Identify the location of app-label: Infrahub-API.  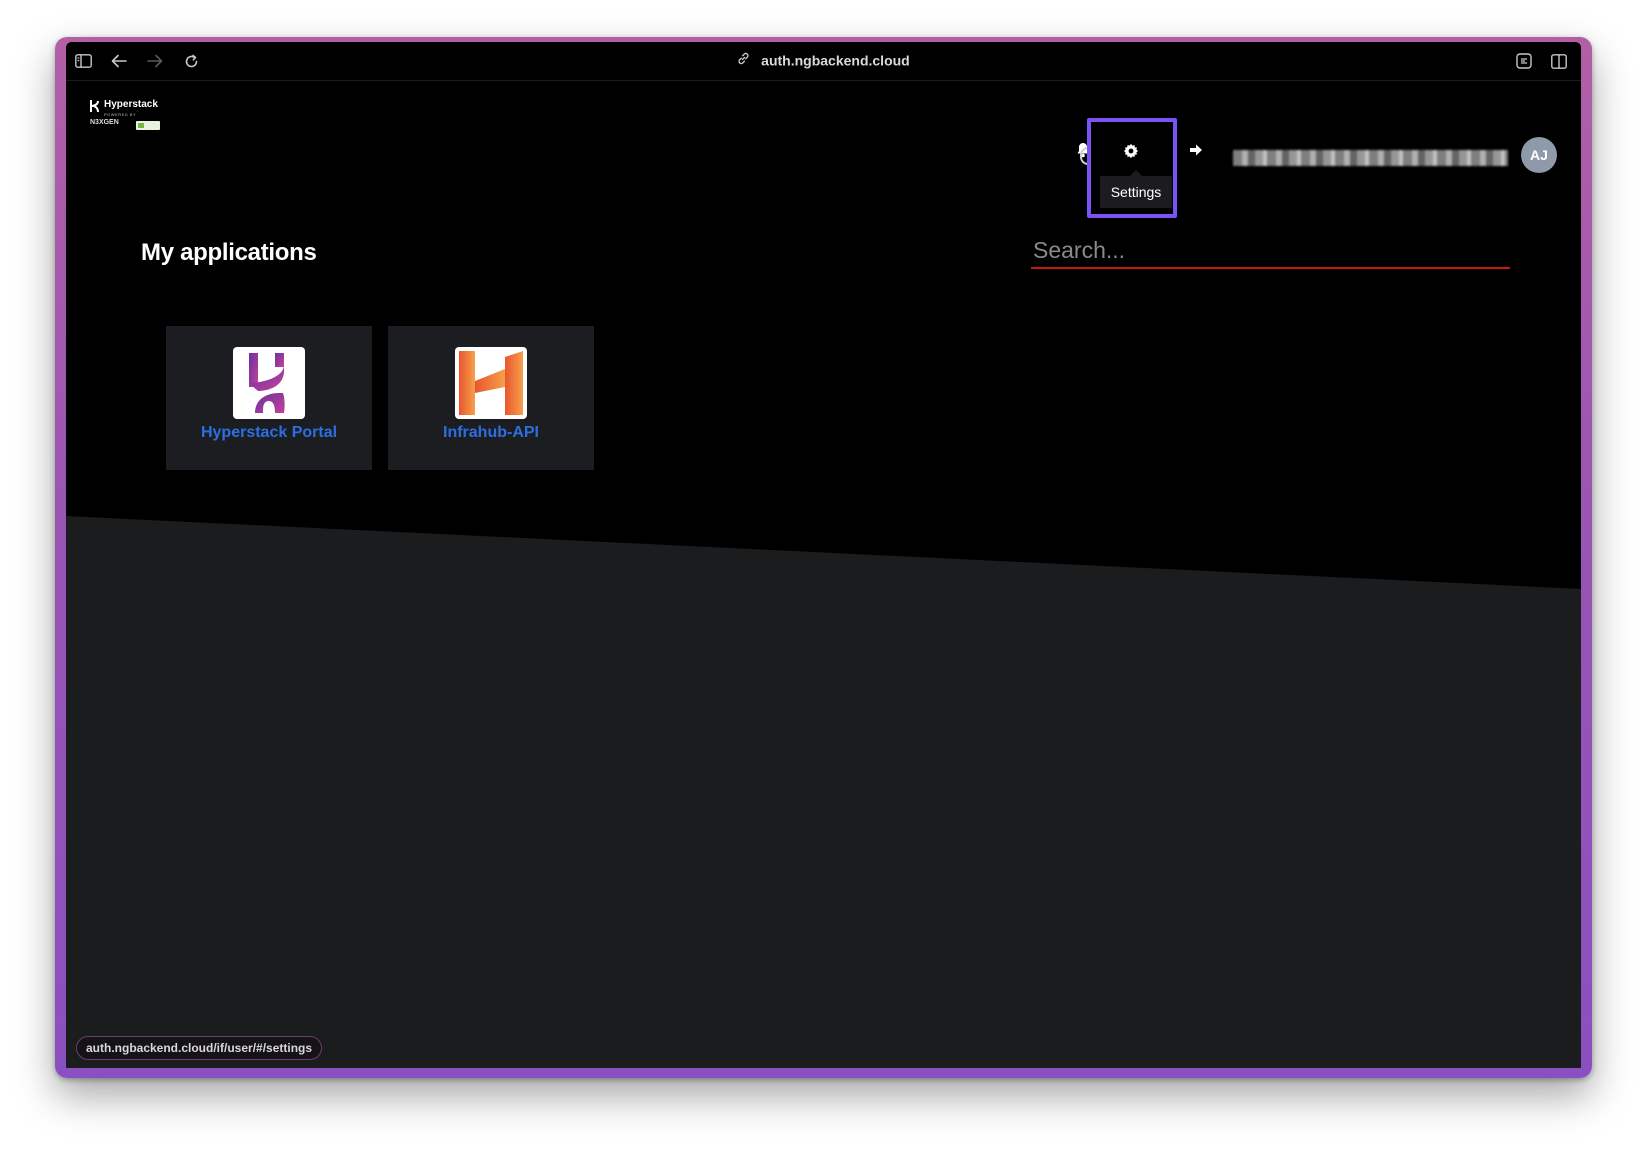
(491, 432).